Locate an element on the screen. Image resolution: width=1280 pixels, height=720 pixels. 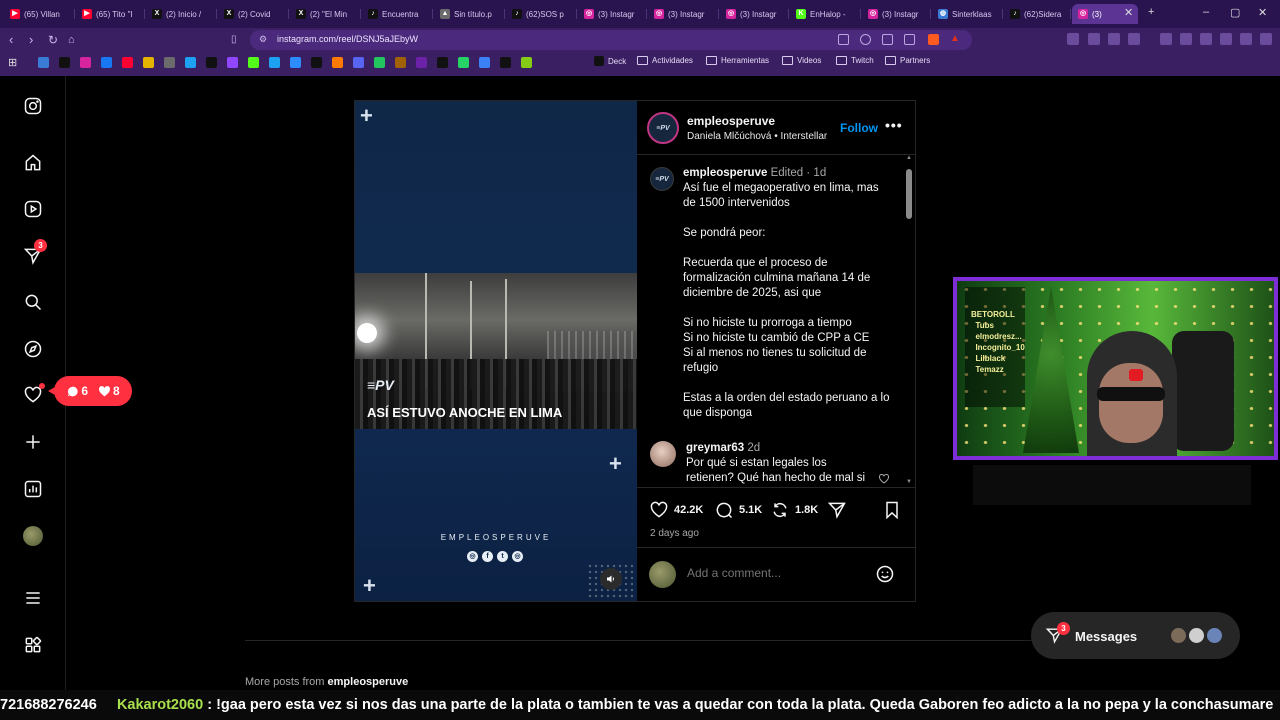
my-avatar is located at coordinates (662, 574).